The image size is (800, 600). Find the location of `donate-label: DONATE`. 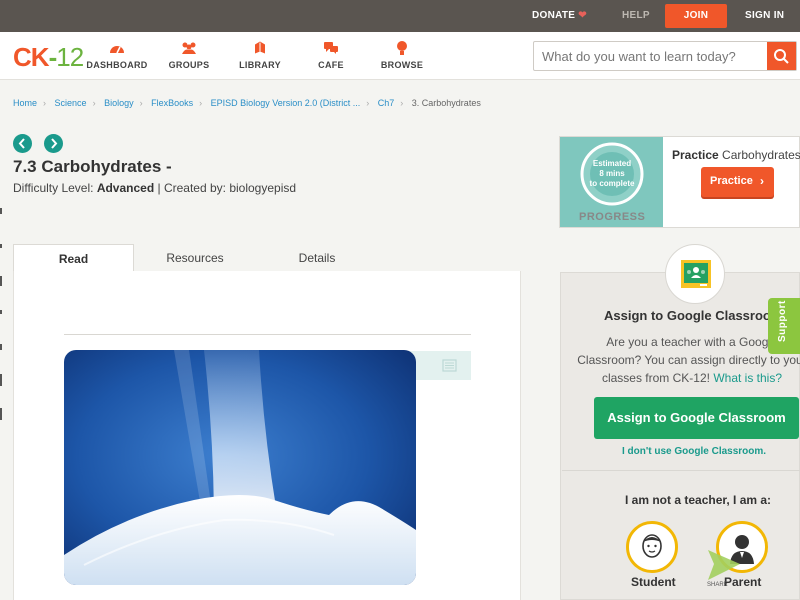

donate-label: DONATE is located at coordinates (554, 15).